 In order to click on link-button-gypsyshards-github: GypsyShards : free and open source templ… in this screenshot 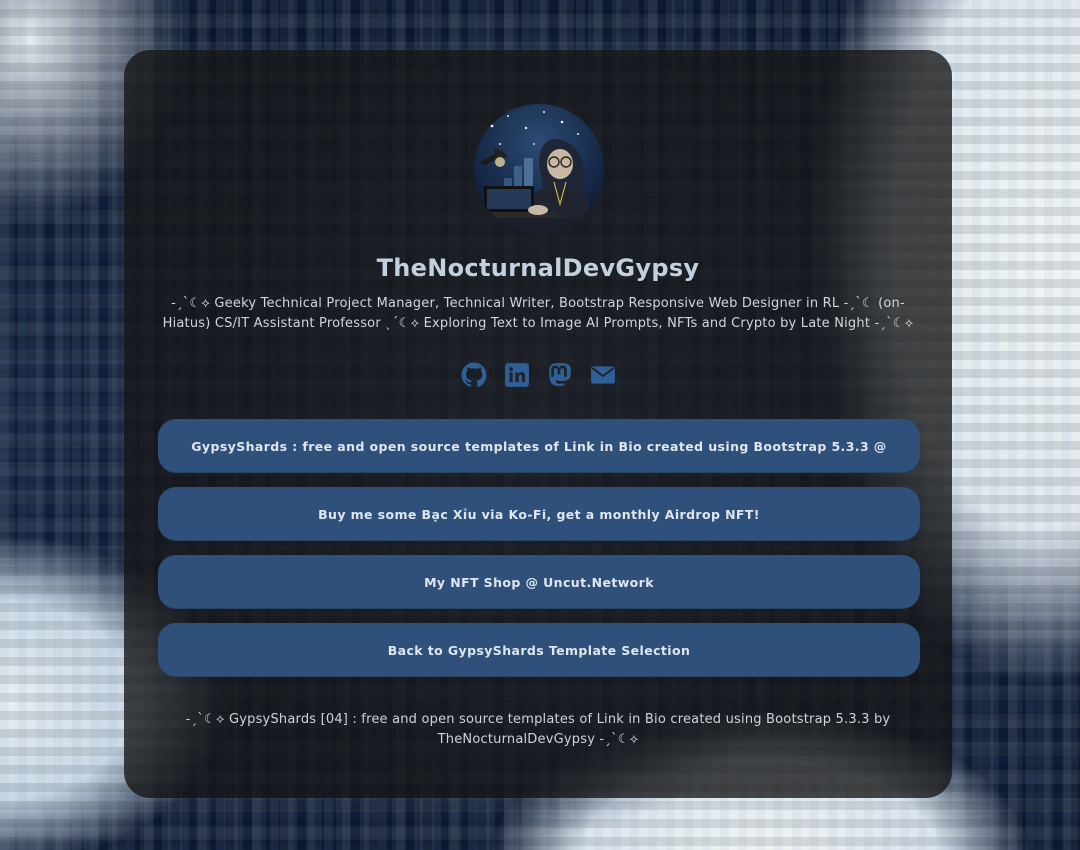, I will do `click(539, 463)`.